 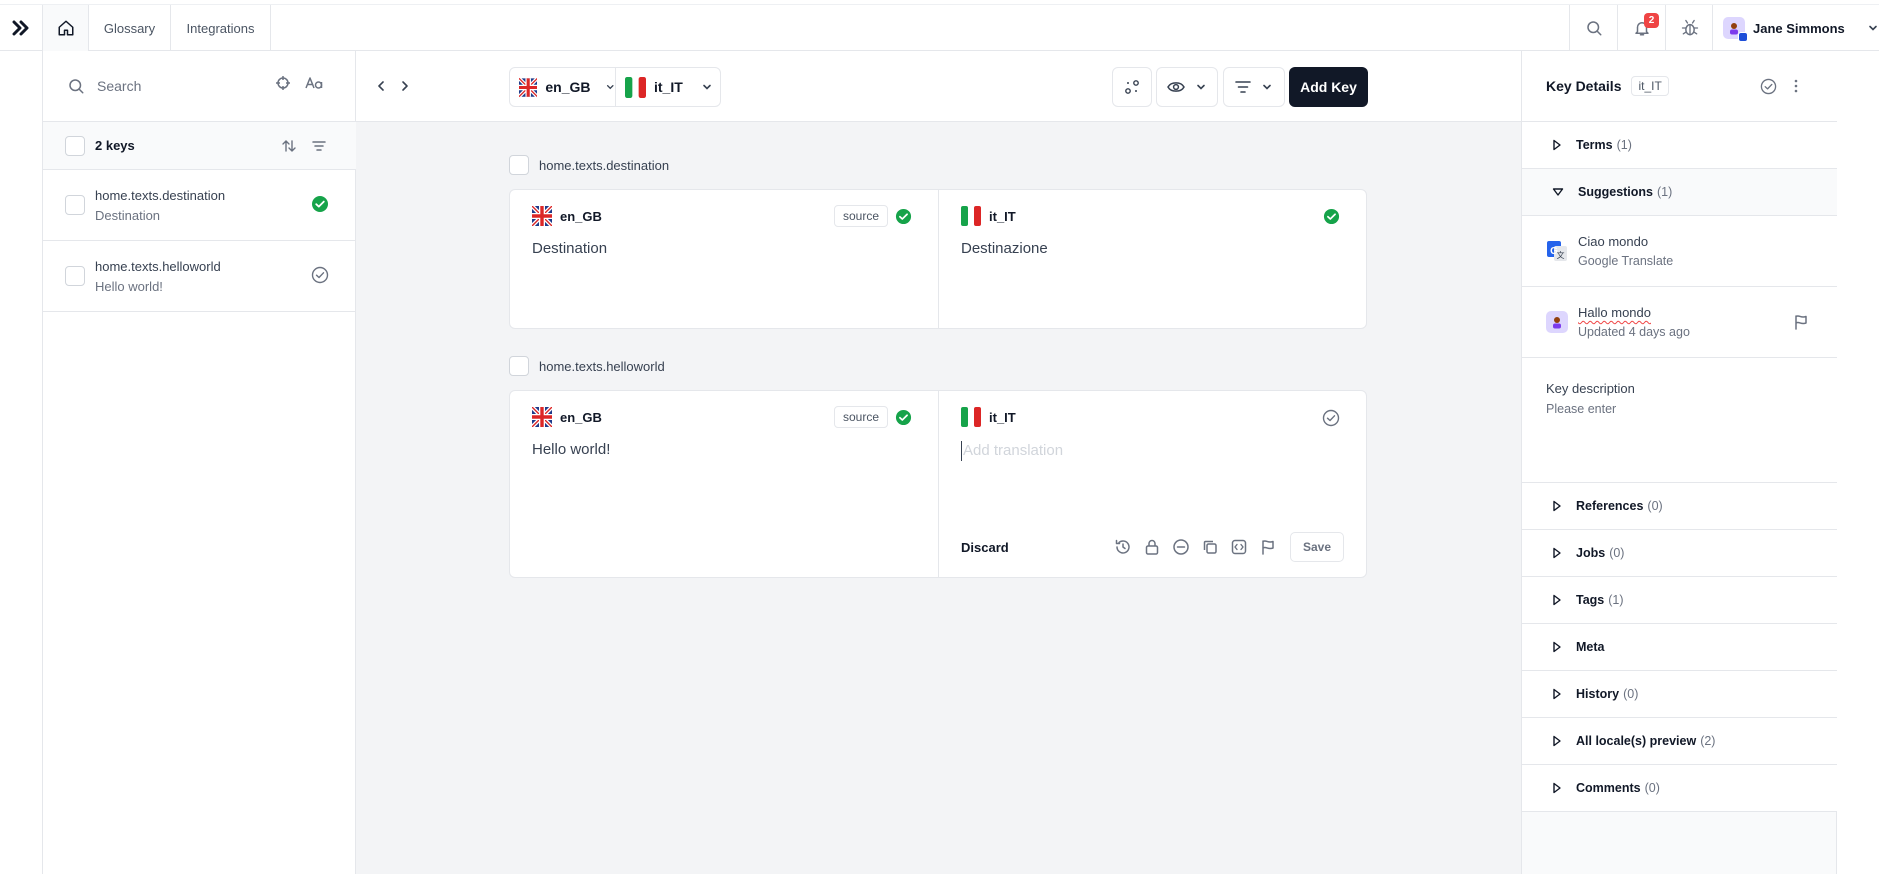 I want to click on code-brackets-icon, so click(x=1239, y=547).